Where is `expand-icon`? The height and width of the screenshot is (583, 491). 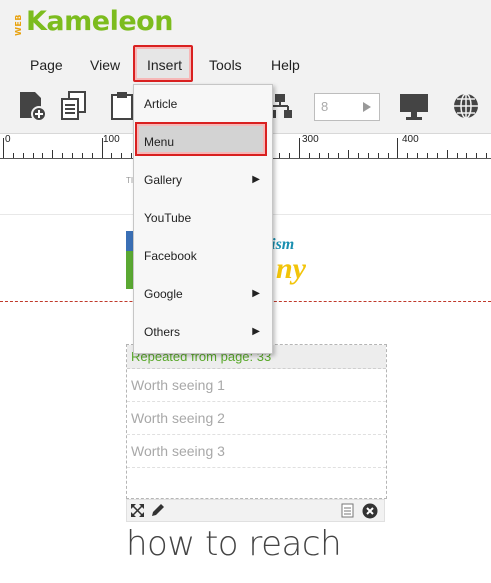 expand-icon is located at coordinates (137, 510).